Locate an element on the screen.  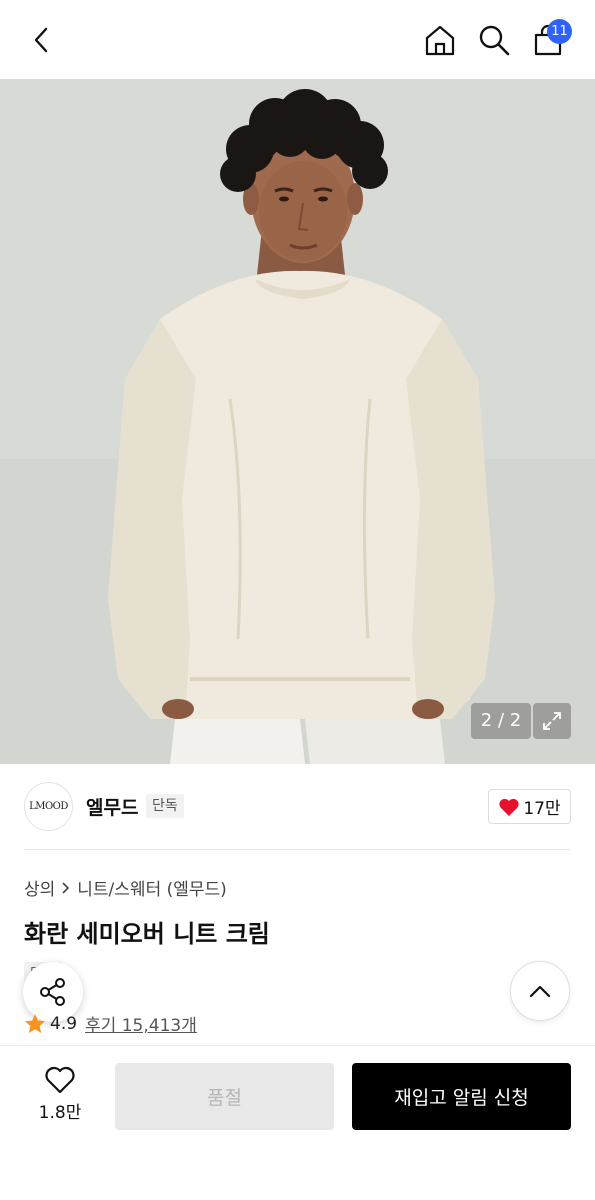
search-button is located at coordinates (494, 40).